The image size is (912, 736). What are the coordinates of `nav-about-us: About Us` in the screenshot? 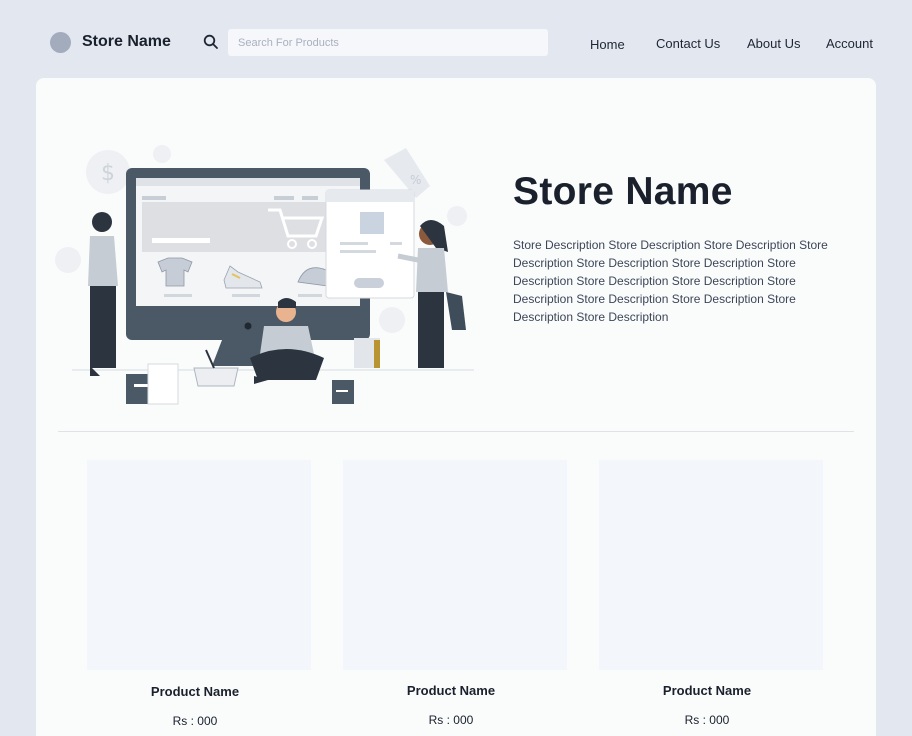 It's located at (773, 43).